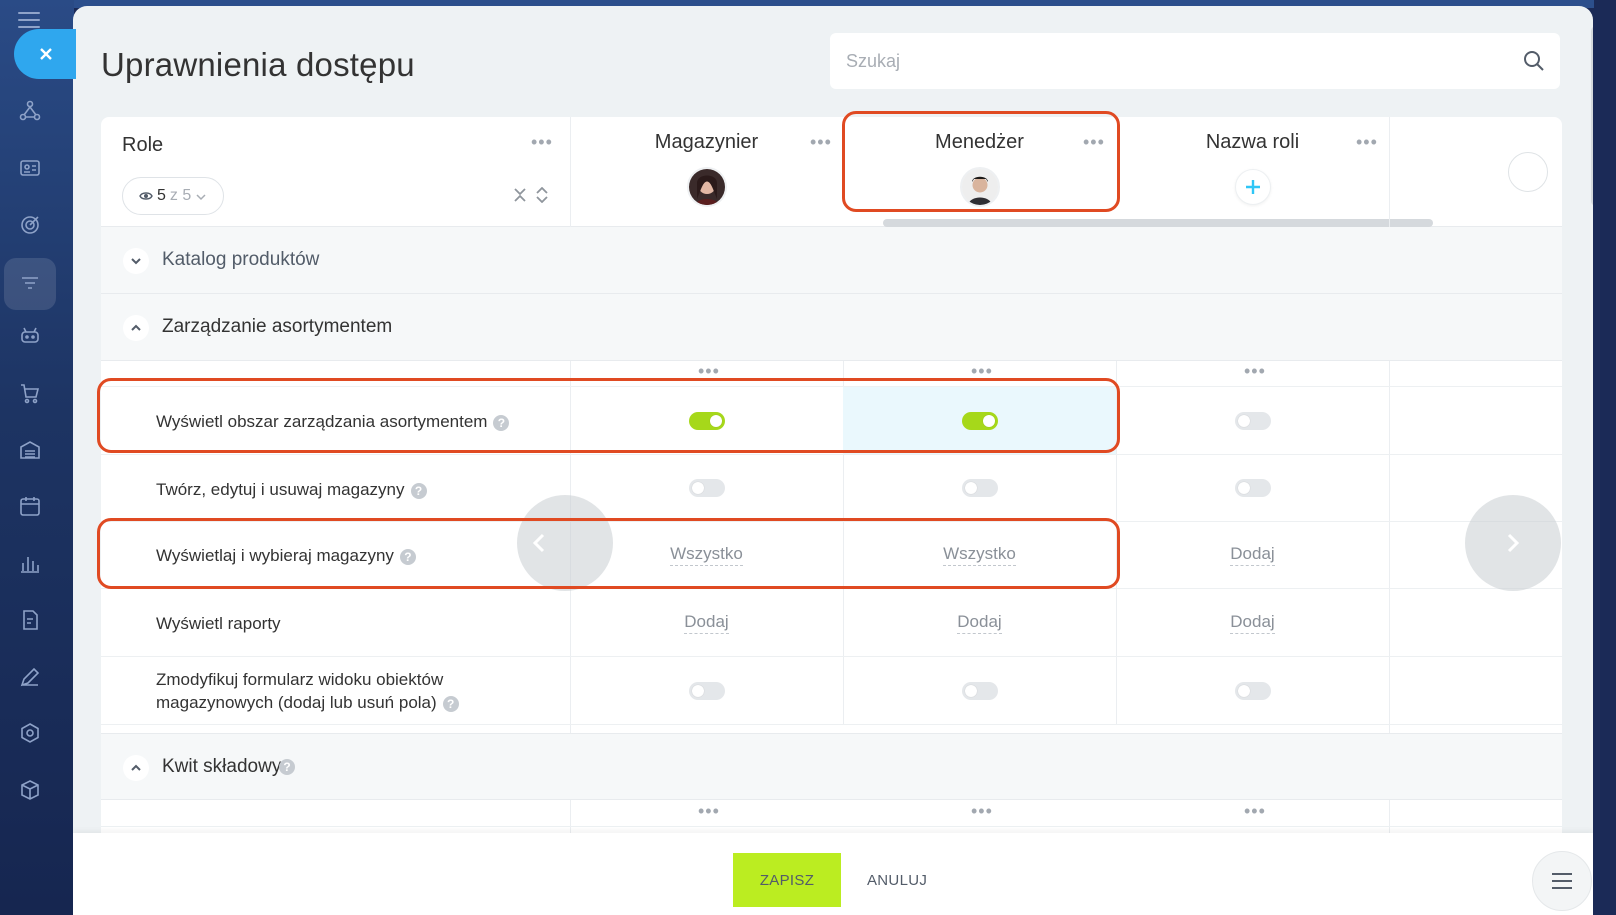  Describe the element at coordinates (30, 790) in the screenshot. I see `box-icon` at that location.